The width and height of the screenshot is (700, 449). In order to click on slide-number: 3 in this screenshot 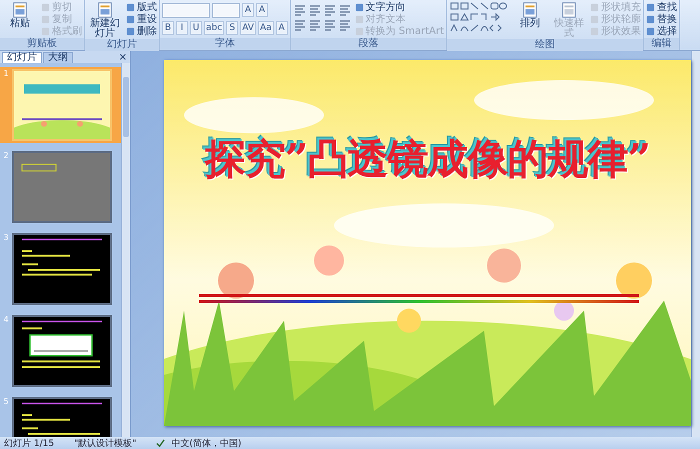, I will do `click(6, 237)`.